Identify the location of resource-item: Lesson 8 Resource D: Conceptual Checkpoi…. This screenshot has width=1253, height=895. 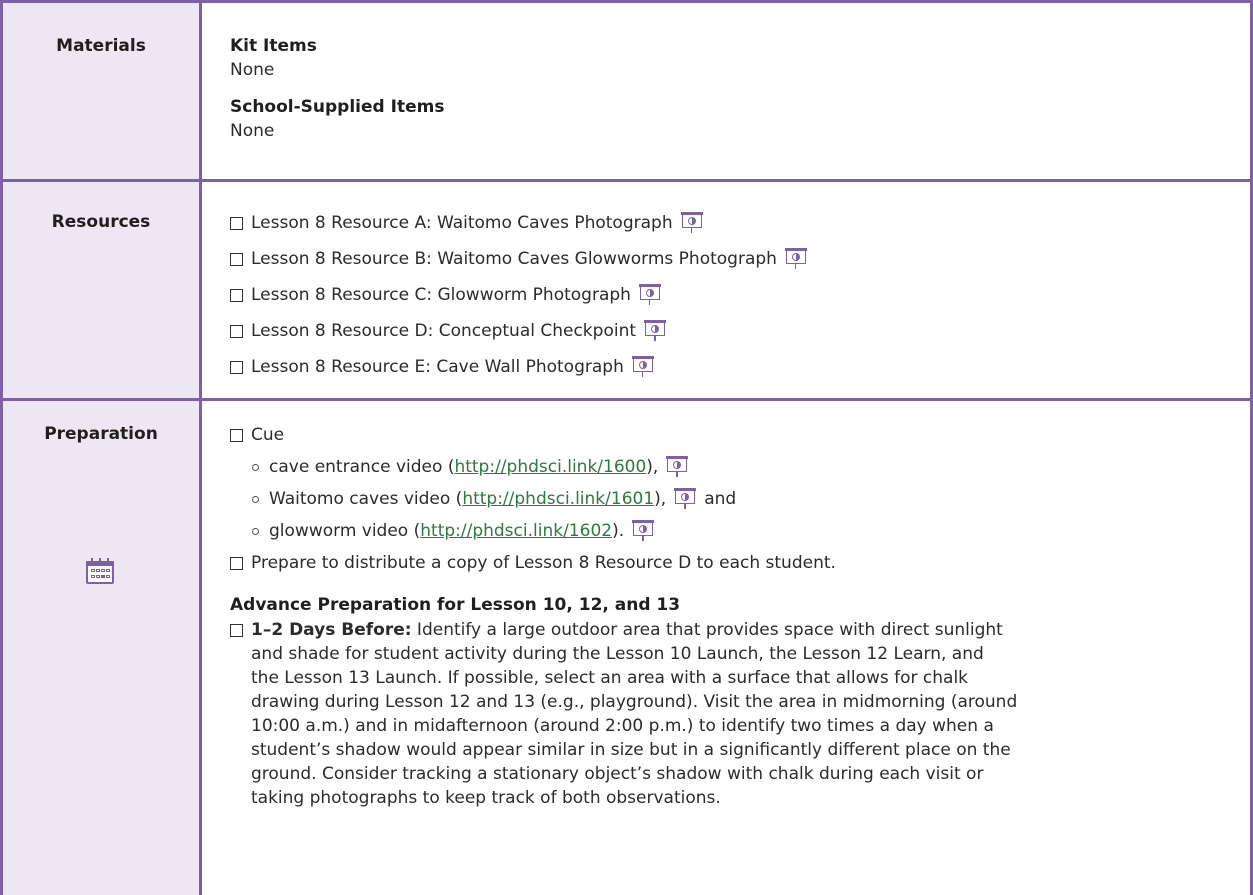
(730, 331).